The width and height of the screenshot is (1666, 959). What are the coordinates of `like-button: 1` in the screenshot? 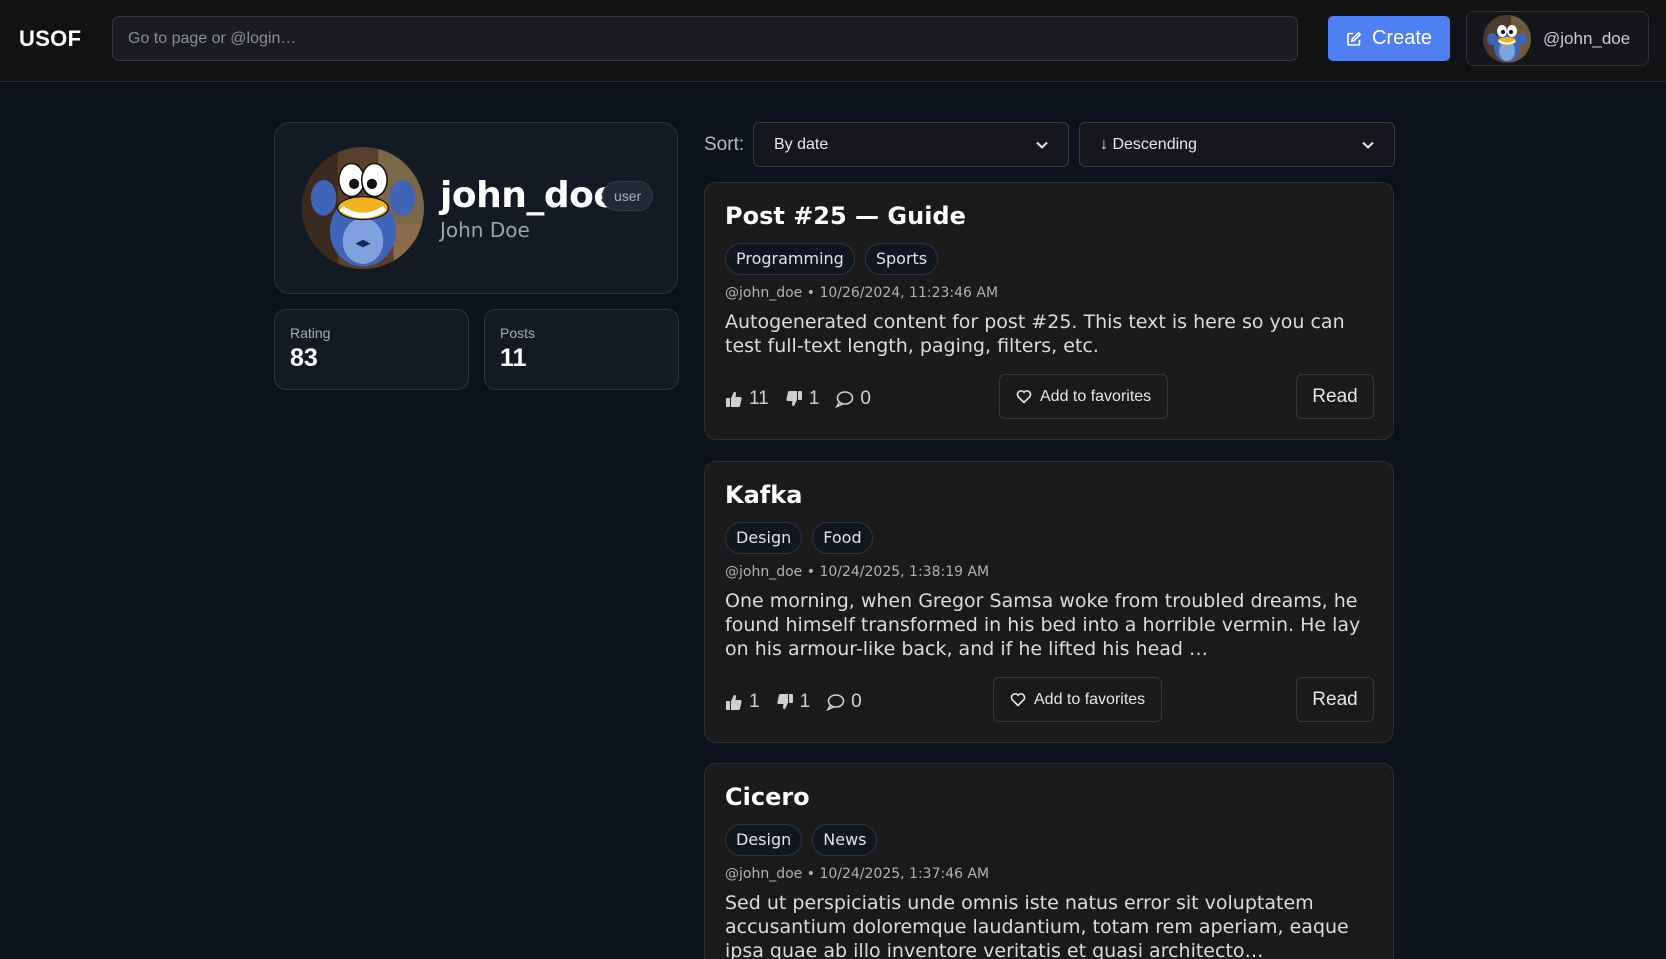 It's located at (742, 702).